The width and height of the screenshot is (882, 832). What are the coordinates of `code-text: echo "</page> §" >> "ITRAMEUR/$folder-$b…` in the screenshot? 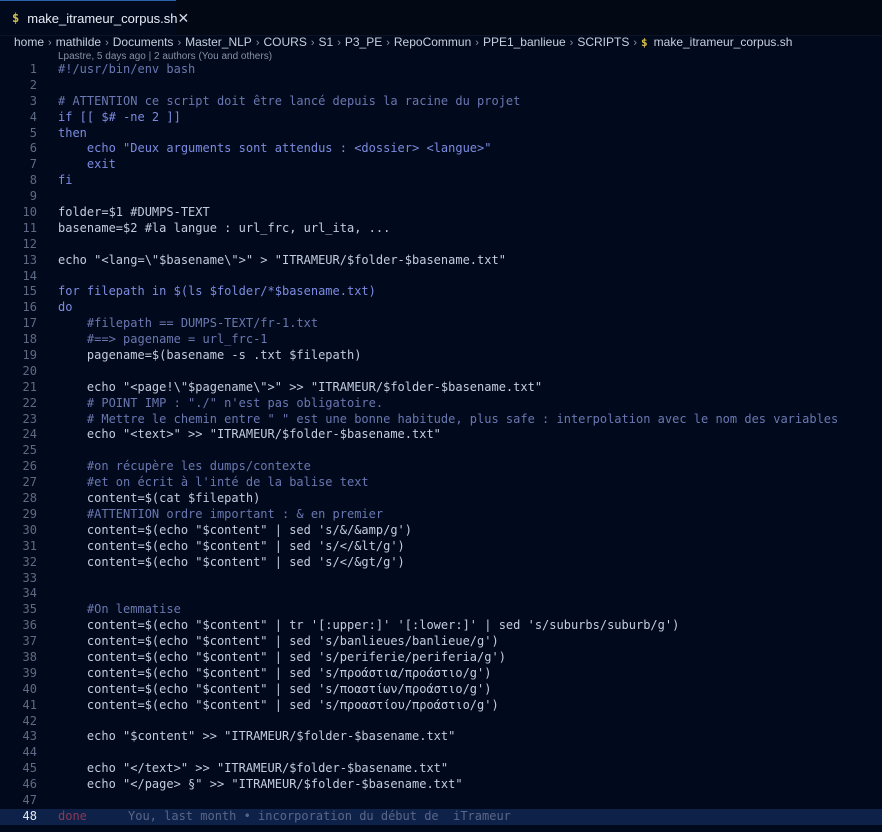 It's located at (260, 784).